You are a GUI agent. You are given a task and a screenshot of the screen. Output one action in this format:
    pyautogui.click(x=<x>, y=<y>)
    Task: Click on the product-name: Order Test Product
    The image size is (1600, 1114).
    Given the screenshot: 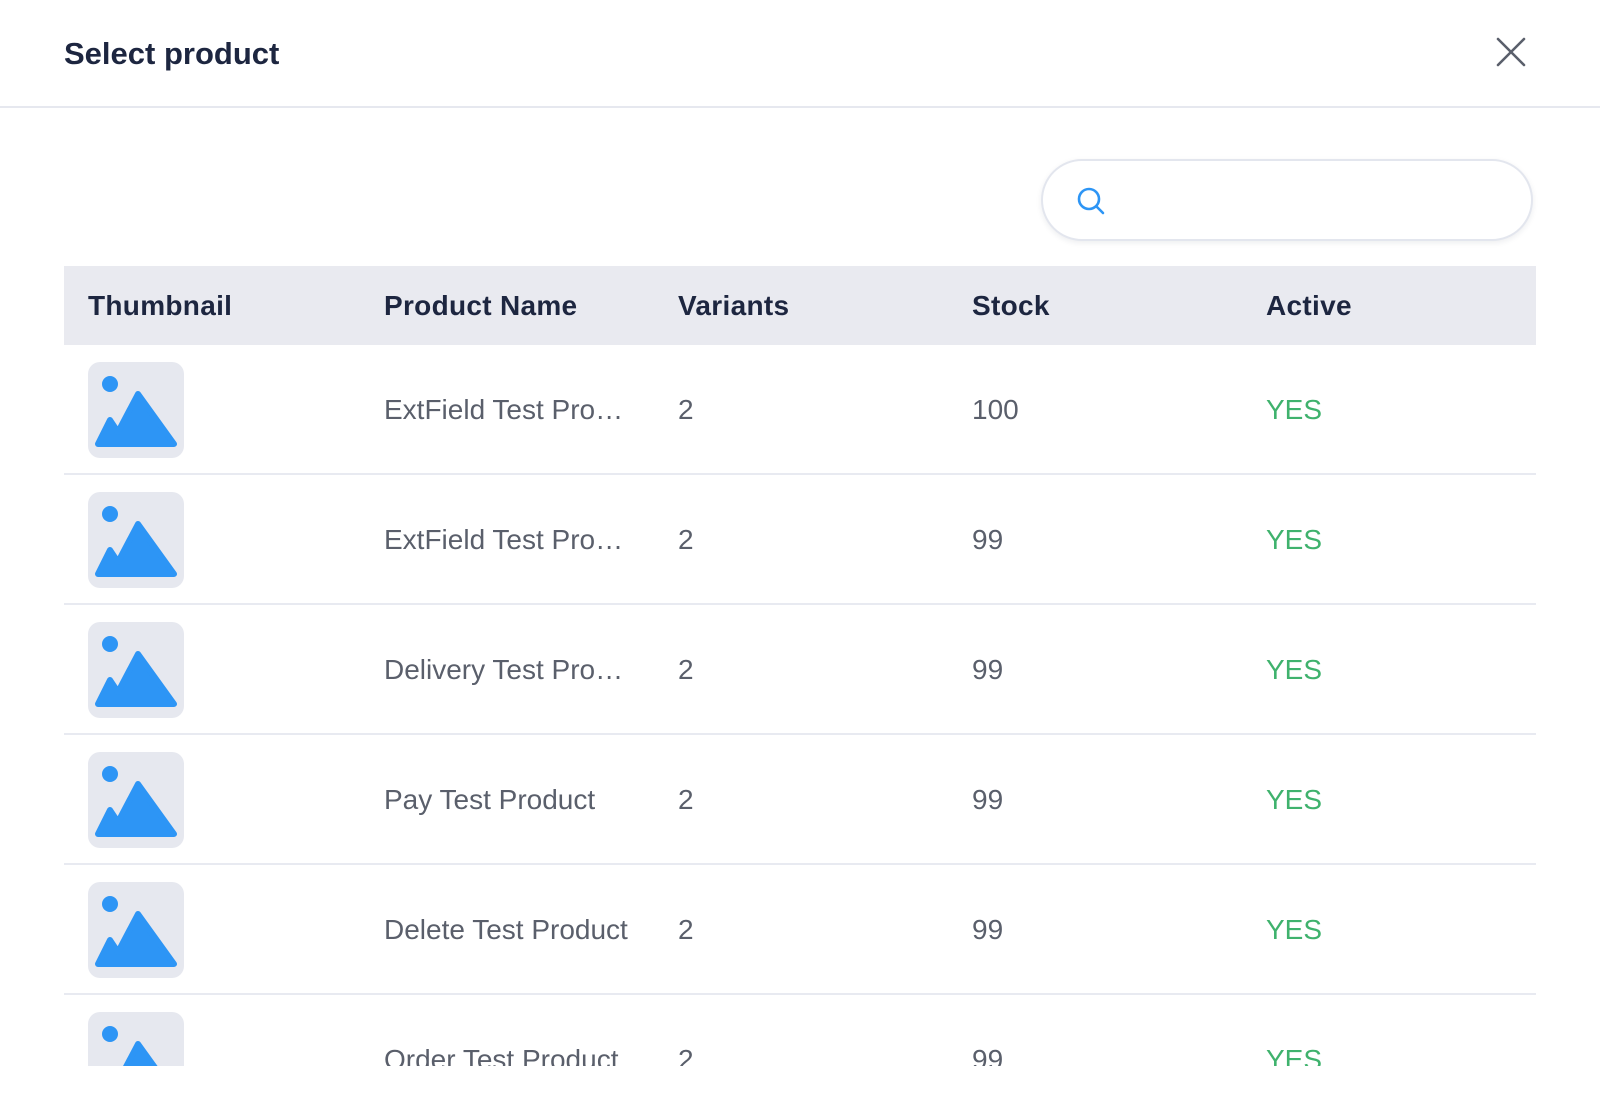 What is the action you would take?
    pyautogui.click(x=501, y=1055)
    